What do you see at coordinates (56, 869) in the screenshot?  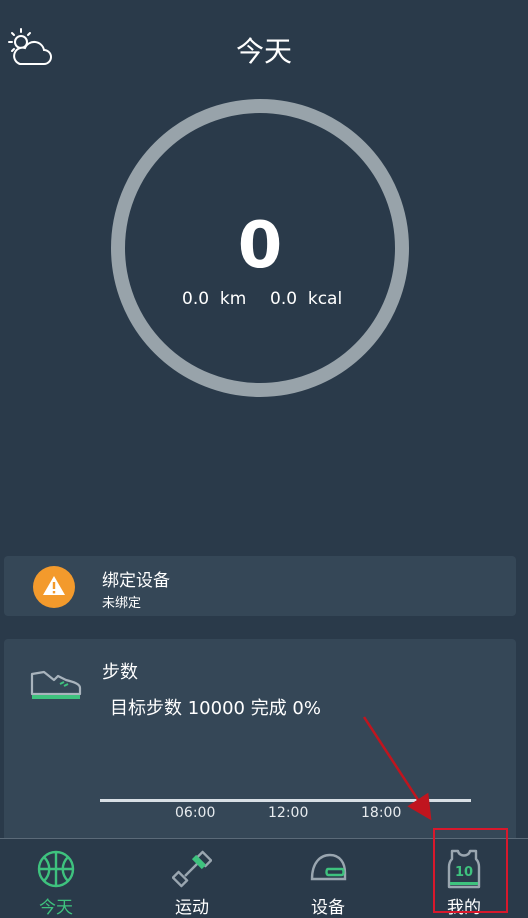 I see `basketball-icon` at bounding box center [56, 869].